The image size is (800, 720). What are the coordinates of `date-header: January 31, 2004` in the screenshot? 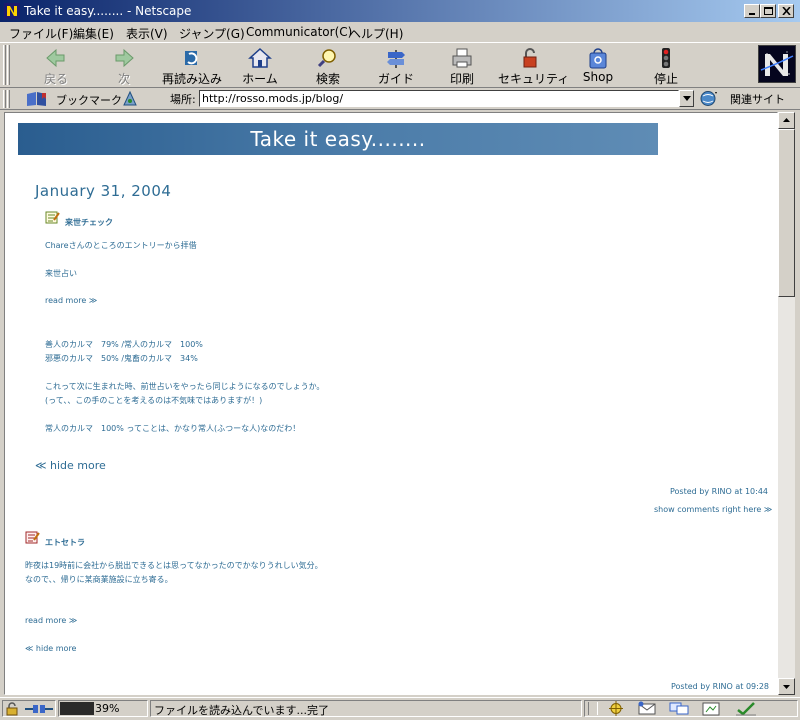 It's located at (103, 191).